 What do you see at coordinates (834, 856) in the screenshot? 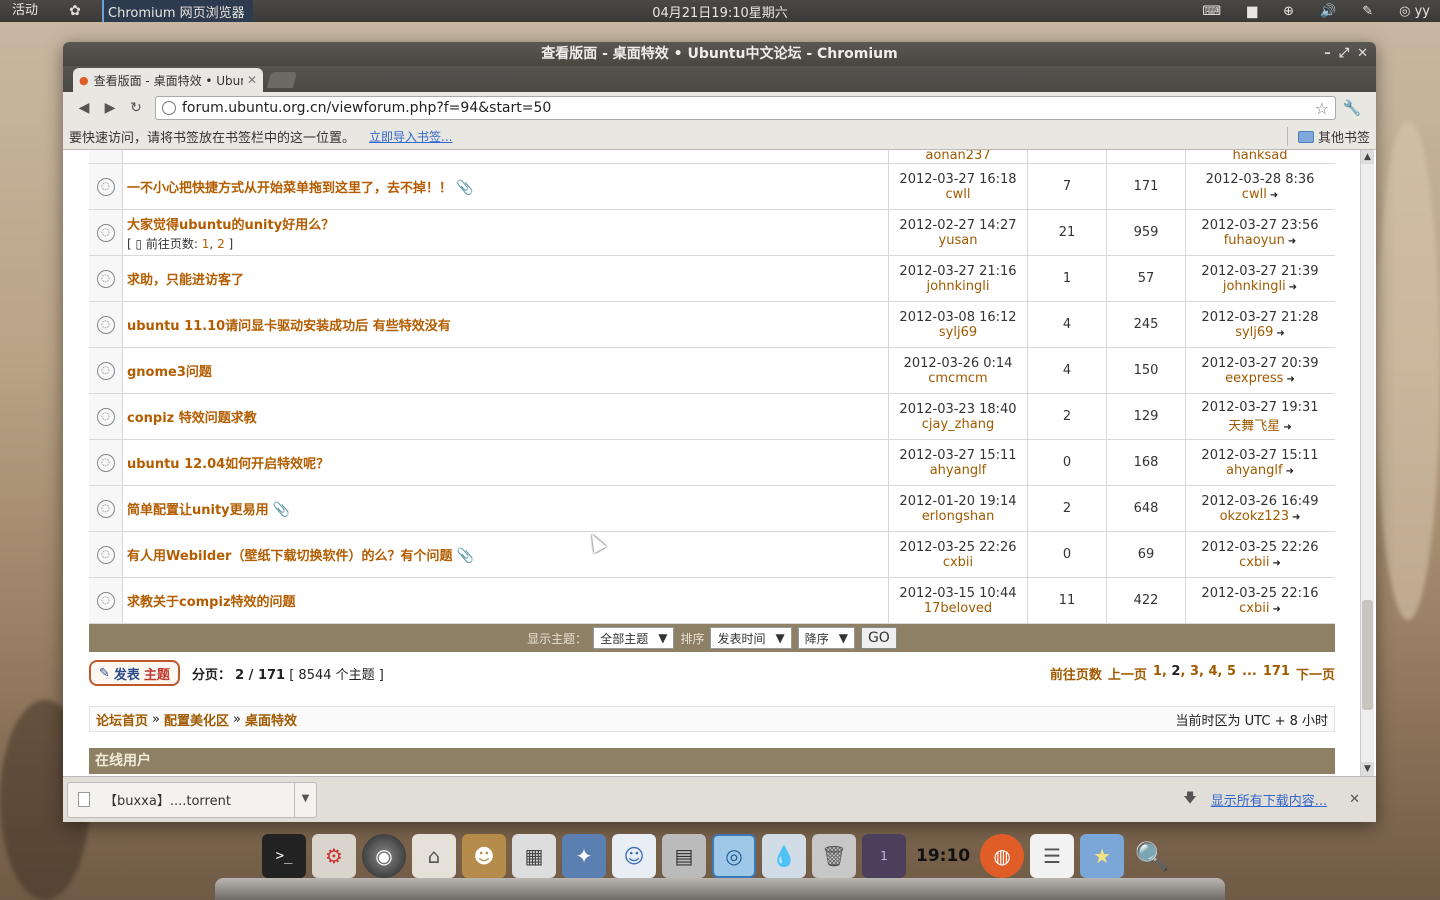
I see `trash-icon: 🗑` at bounding box center [834, 856].